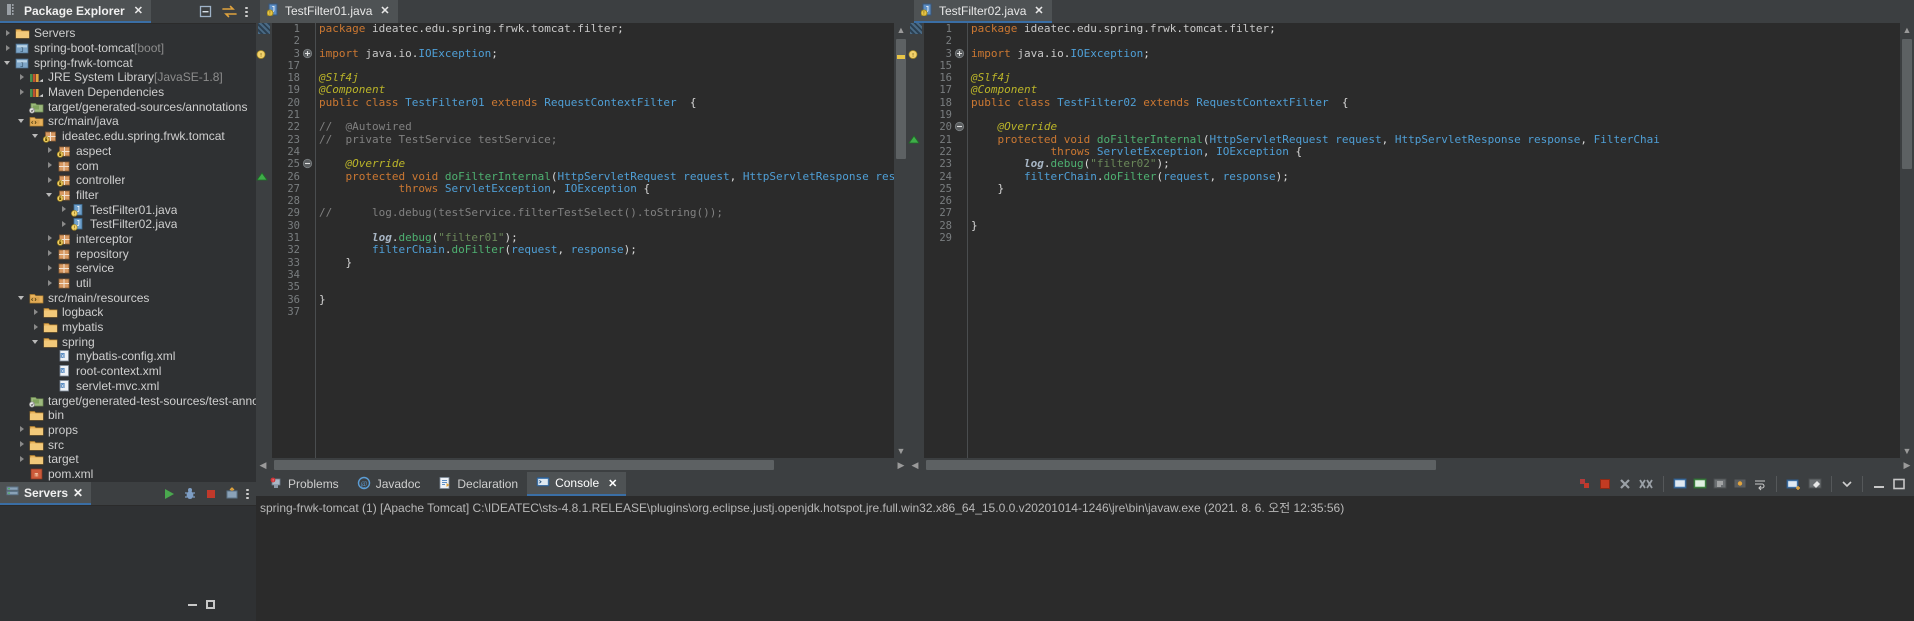  I want to click on minimize-icon, so click(192, 604).